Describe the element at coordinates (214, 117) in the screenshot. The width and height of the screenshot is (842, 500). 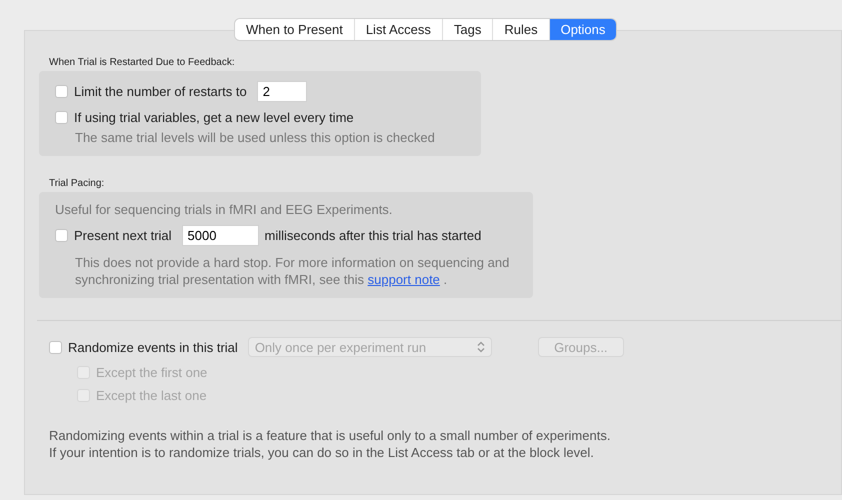
I see `checkbox-label: If using trial variables, get a new level every time` at that location.